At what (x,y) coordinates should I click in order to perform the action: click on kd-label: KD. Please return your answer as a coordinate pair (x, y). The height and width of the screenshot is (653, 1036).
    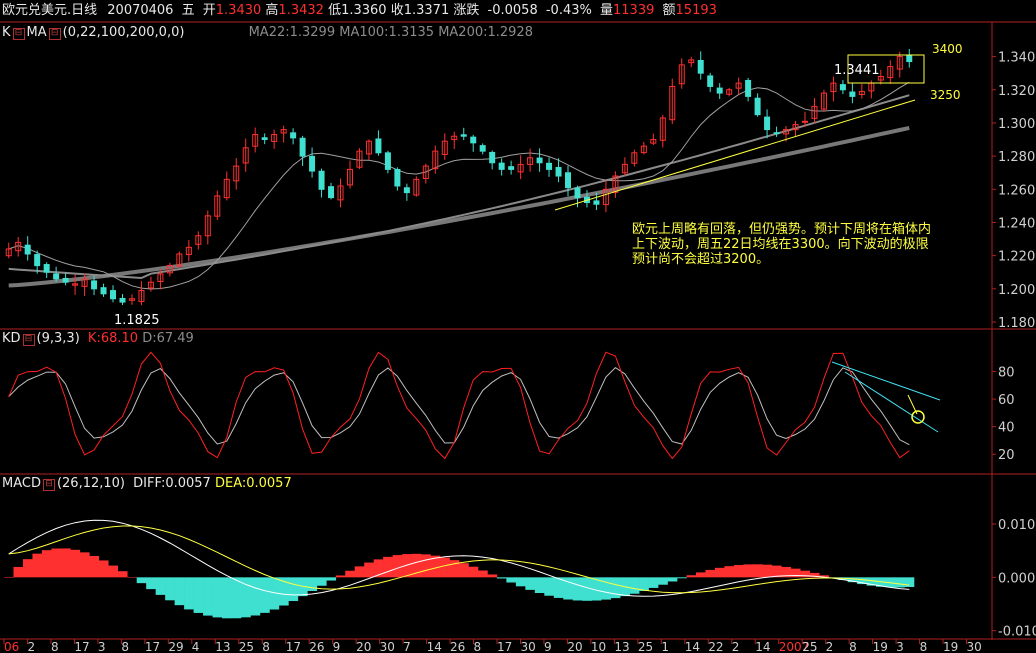
    Looking at the image, I should click on (11, 338).